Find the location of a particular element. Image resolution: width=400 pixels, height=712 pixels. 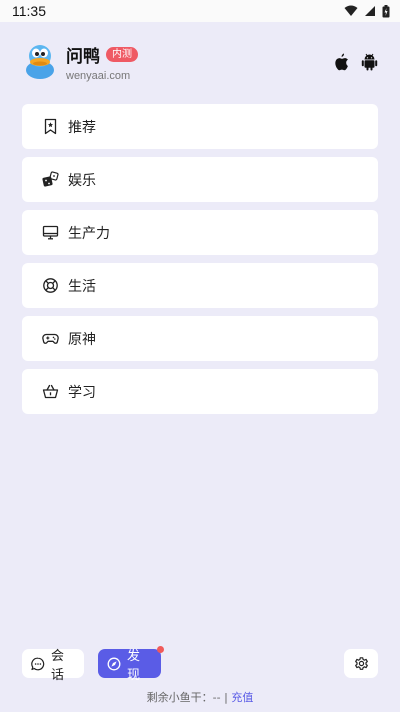

chat-button: 会话 is located at coordinates (53, 666).